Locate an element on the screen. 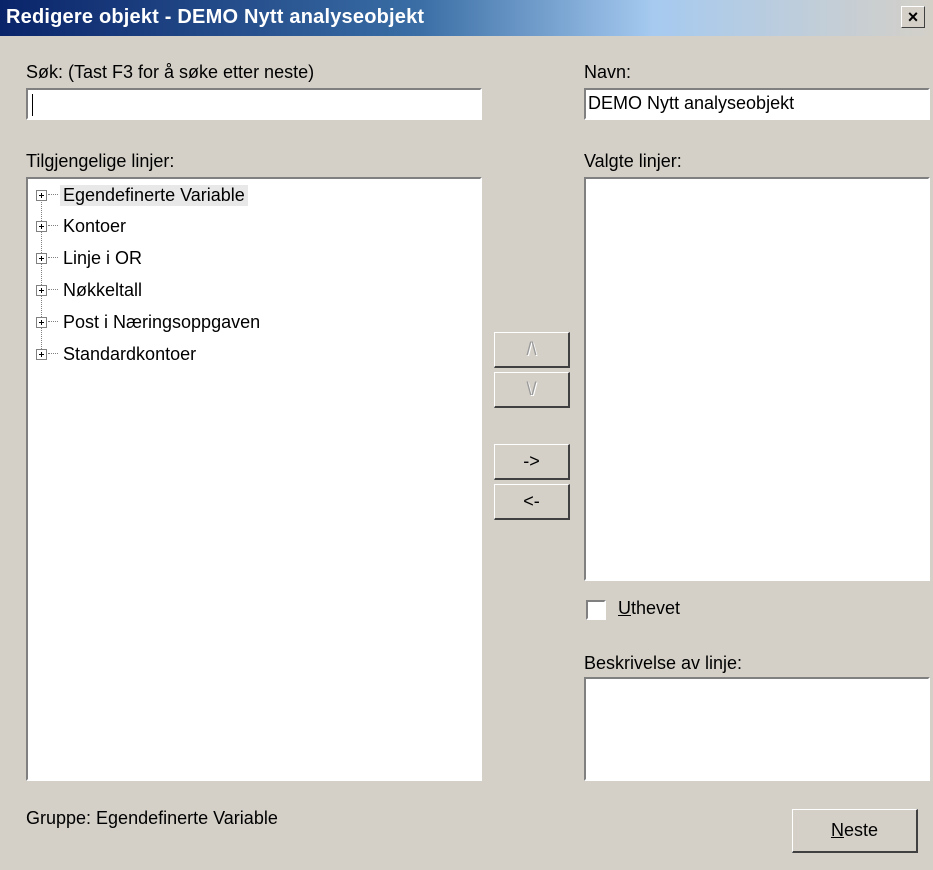  search-label: Søk: (Tast F3 for å søke etter neste) is located at coordinates (170, 72).